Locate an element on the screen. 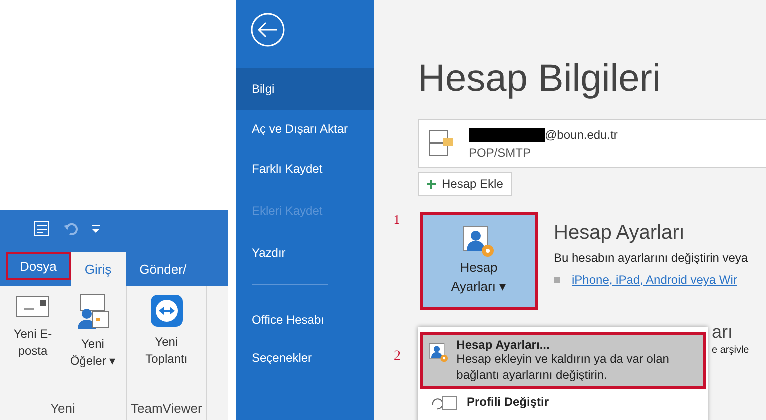  envelope-icon is located at coordinates (33, 307).